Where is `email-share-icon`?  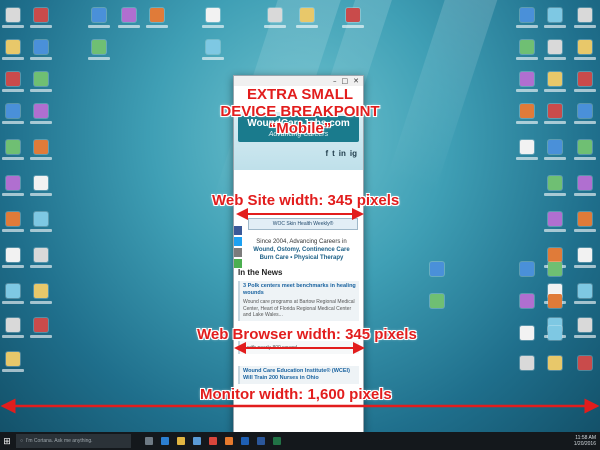
email-share-icon is located at coordinates (238, 252).